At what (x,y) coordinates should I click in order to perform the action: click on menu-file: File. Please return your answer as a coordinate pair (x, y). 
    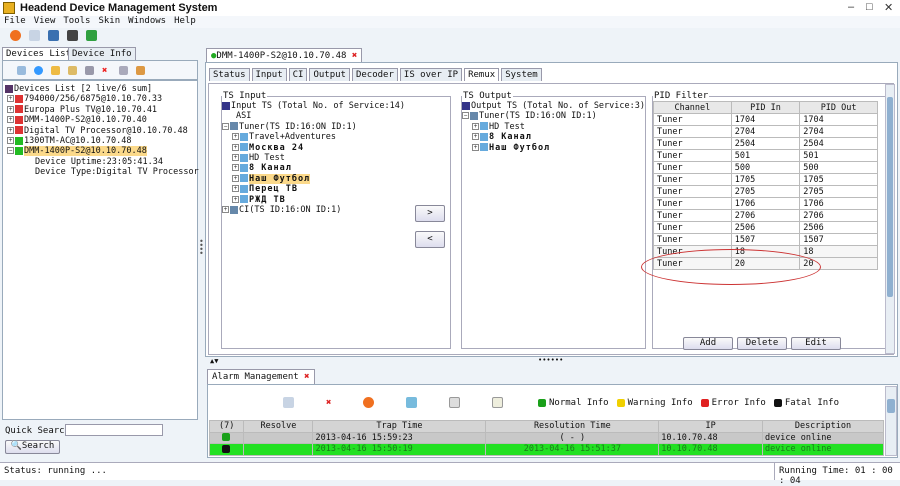
    Looking at the image, I should click on (15, 22).